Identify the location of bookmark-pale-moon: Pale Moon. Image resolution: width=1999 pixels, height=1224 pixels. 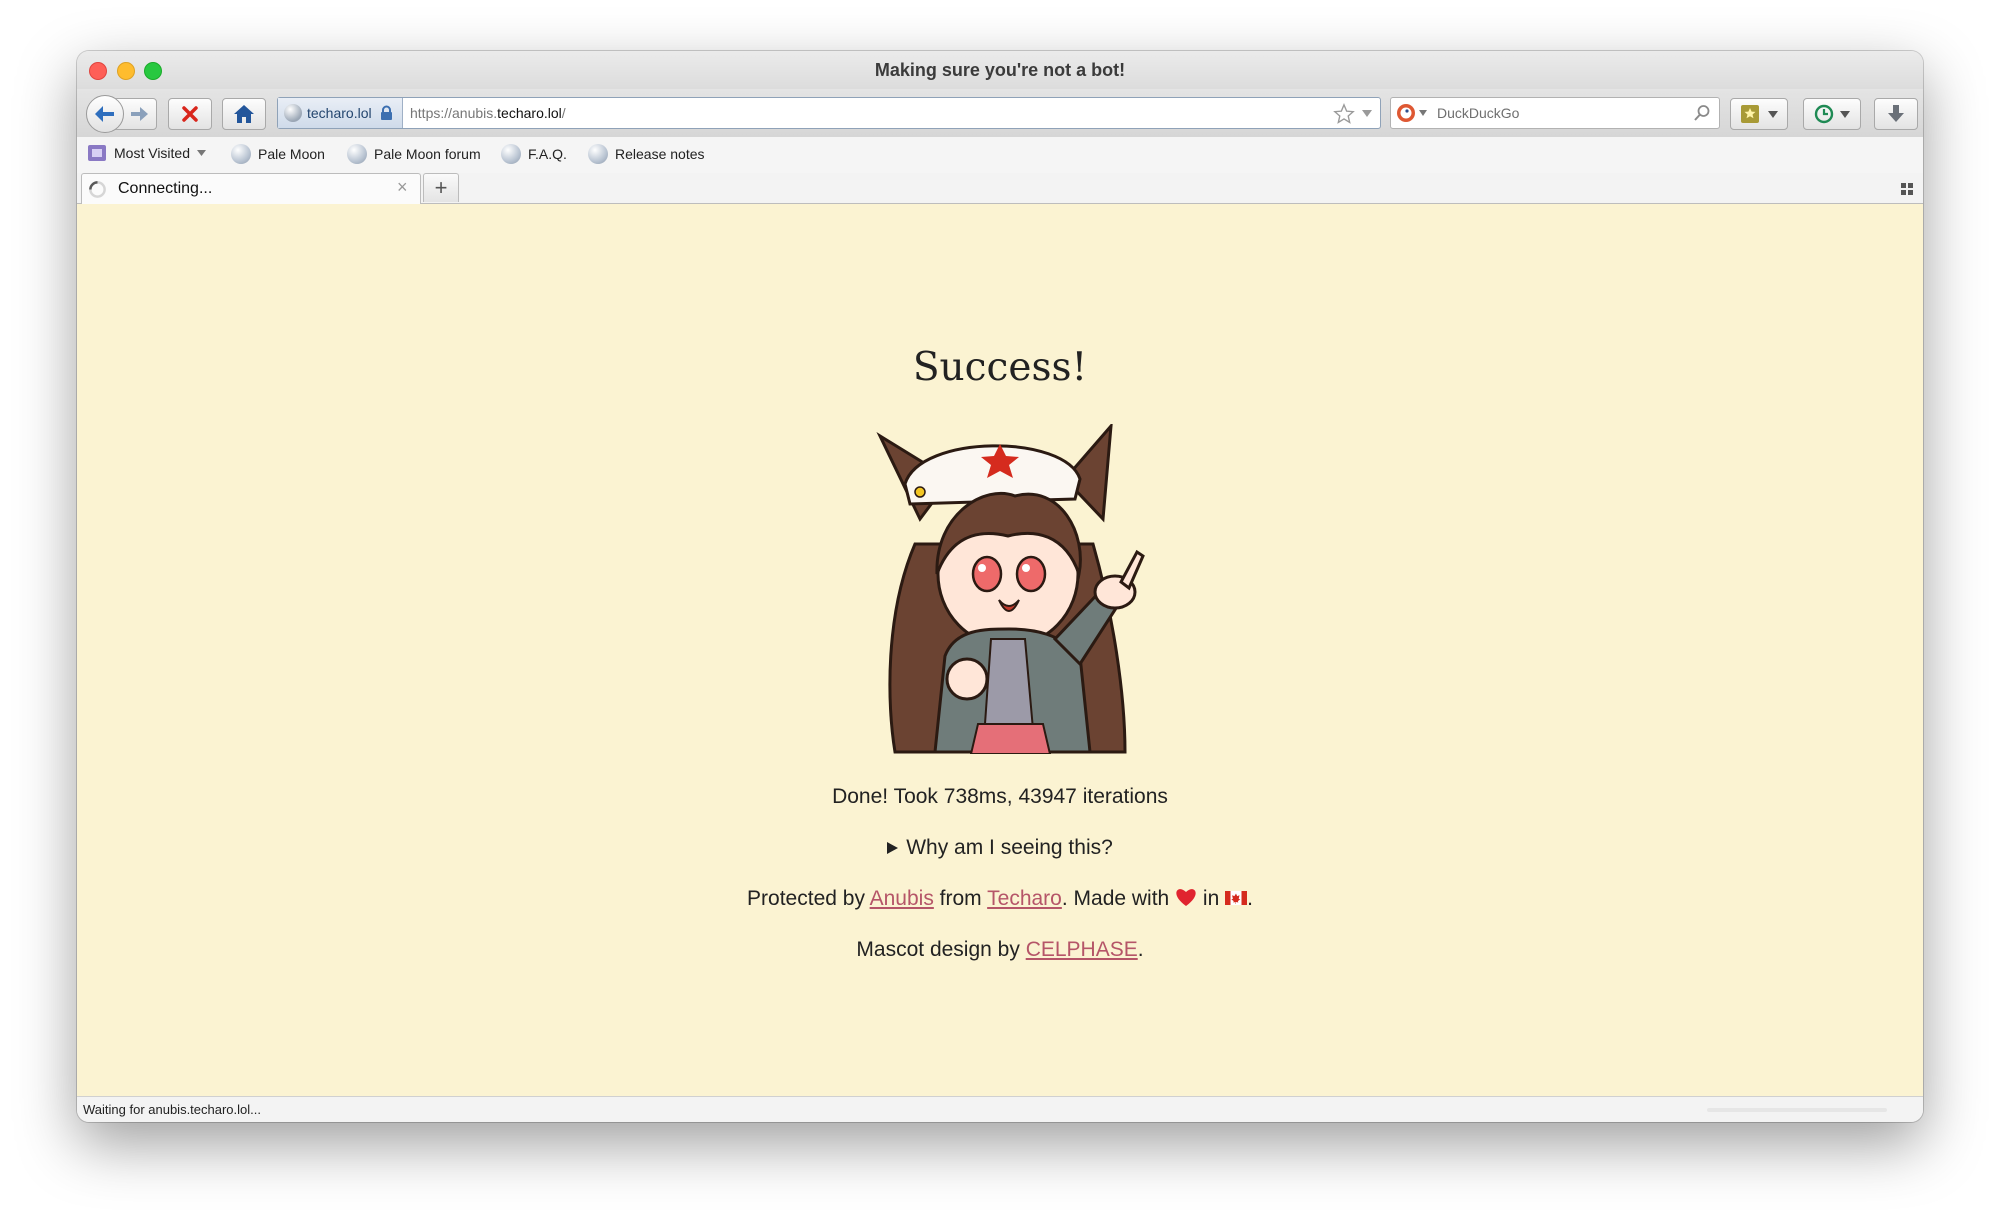
(278, 154).